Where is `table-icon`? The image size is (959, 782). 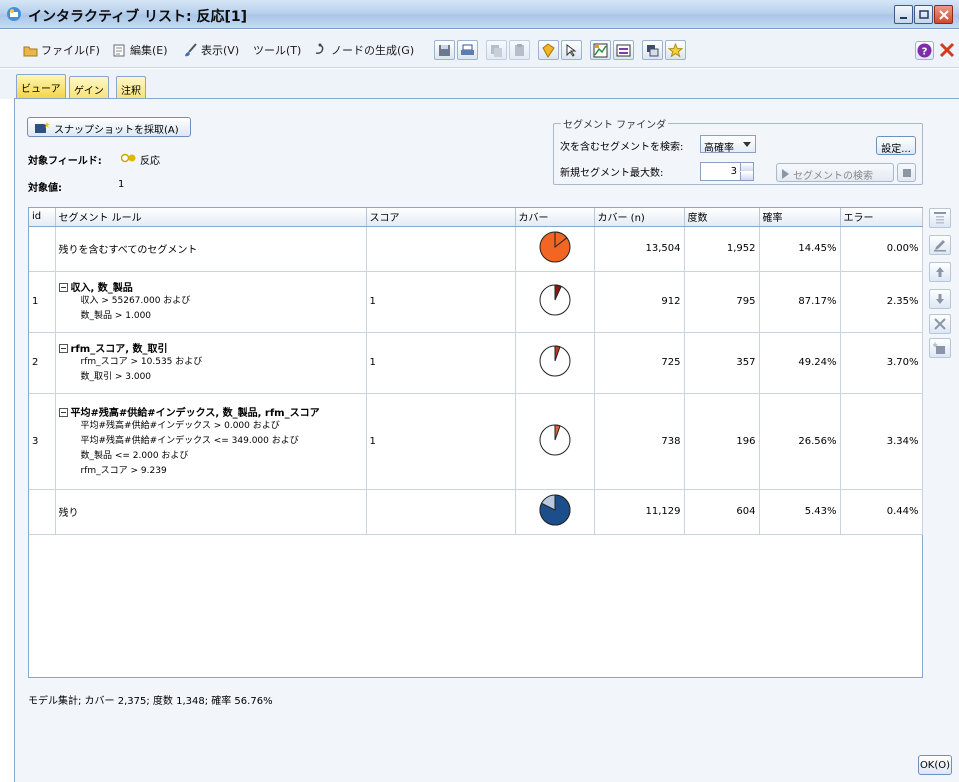 table-icon is located at coordinates (623, 50).